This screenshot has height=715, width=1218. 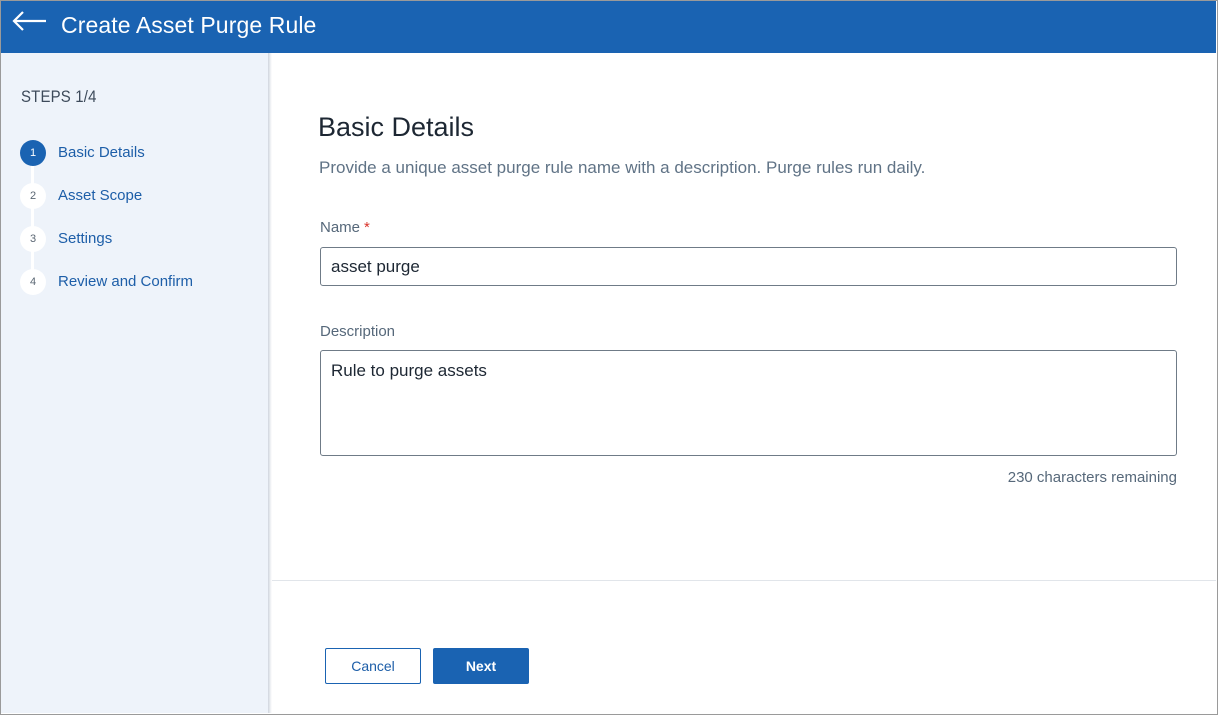 What do you see at coordinates (744, 580) in the screenshot?
I see `footer-divider` at bounding box center [744, 580].